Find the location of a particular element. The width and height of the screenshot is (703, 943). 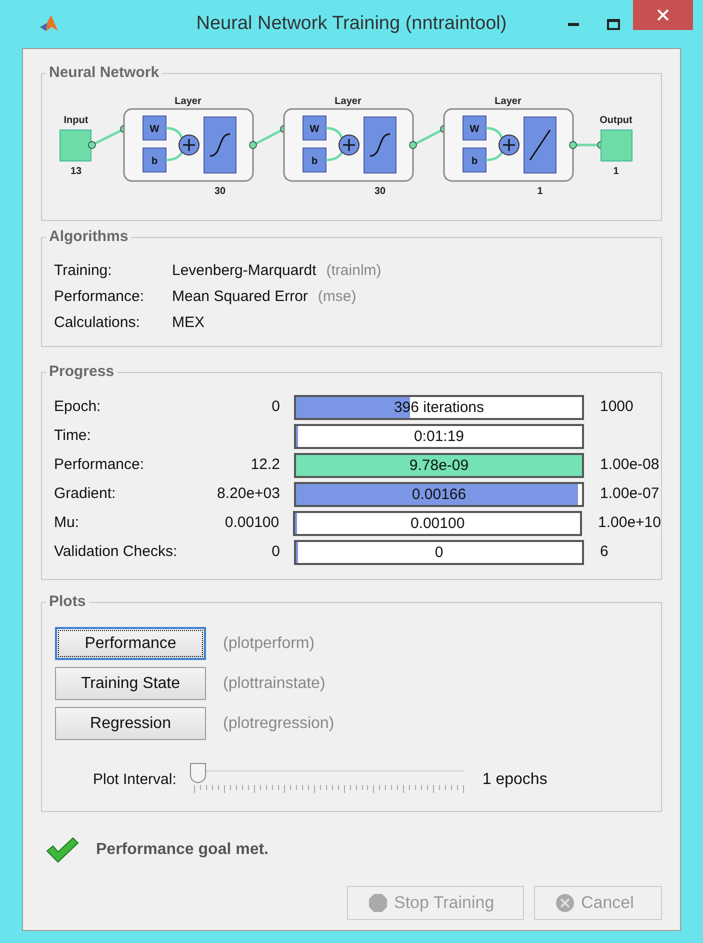

status-message: Performance goal met. is located at coordinates (182, 850).